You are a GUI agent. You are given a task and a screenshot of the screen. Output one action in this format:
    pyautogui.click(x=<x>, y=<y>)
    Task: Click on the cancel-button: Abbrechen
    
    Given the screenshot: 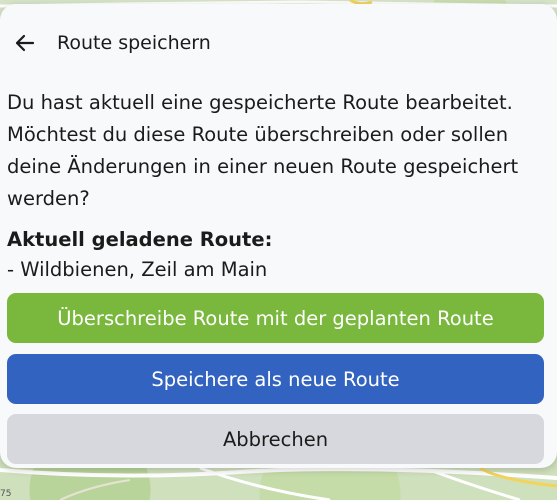 What is the action you would take?
    pyautogui.click(x=275, y=439)
    